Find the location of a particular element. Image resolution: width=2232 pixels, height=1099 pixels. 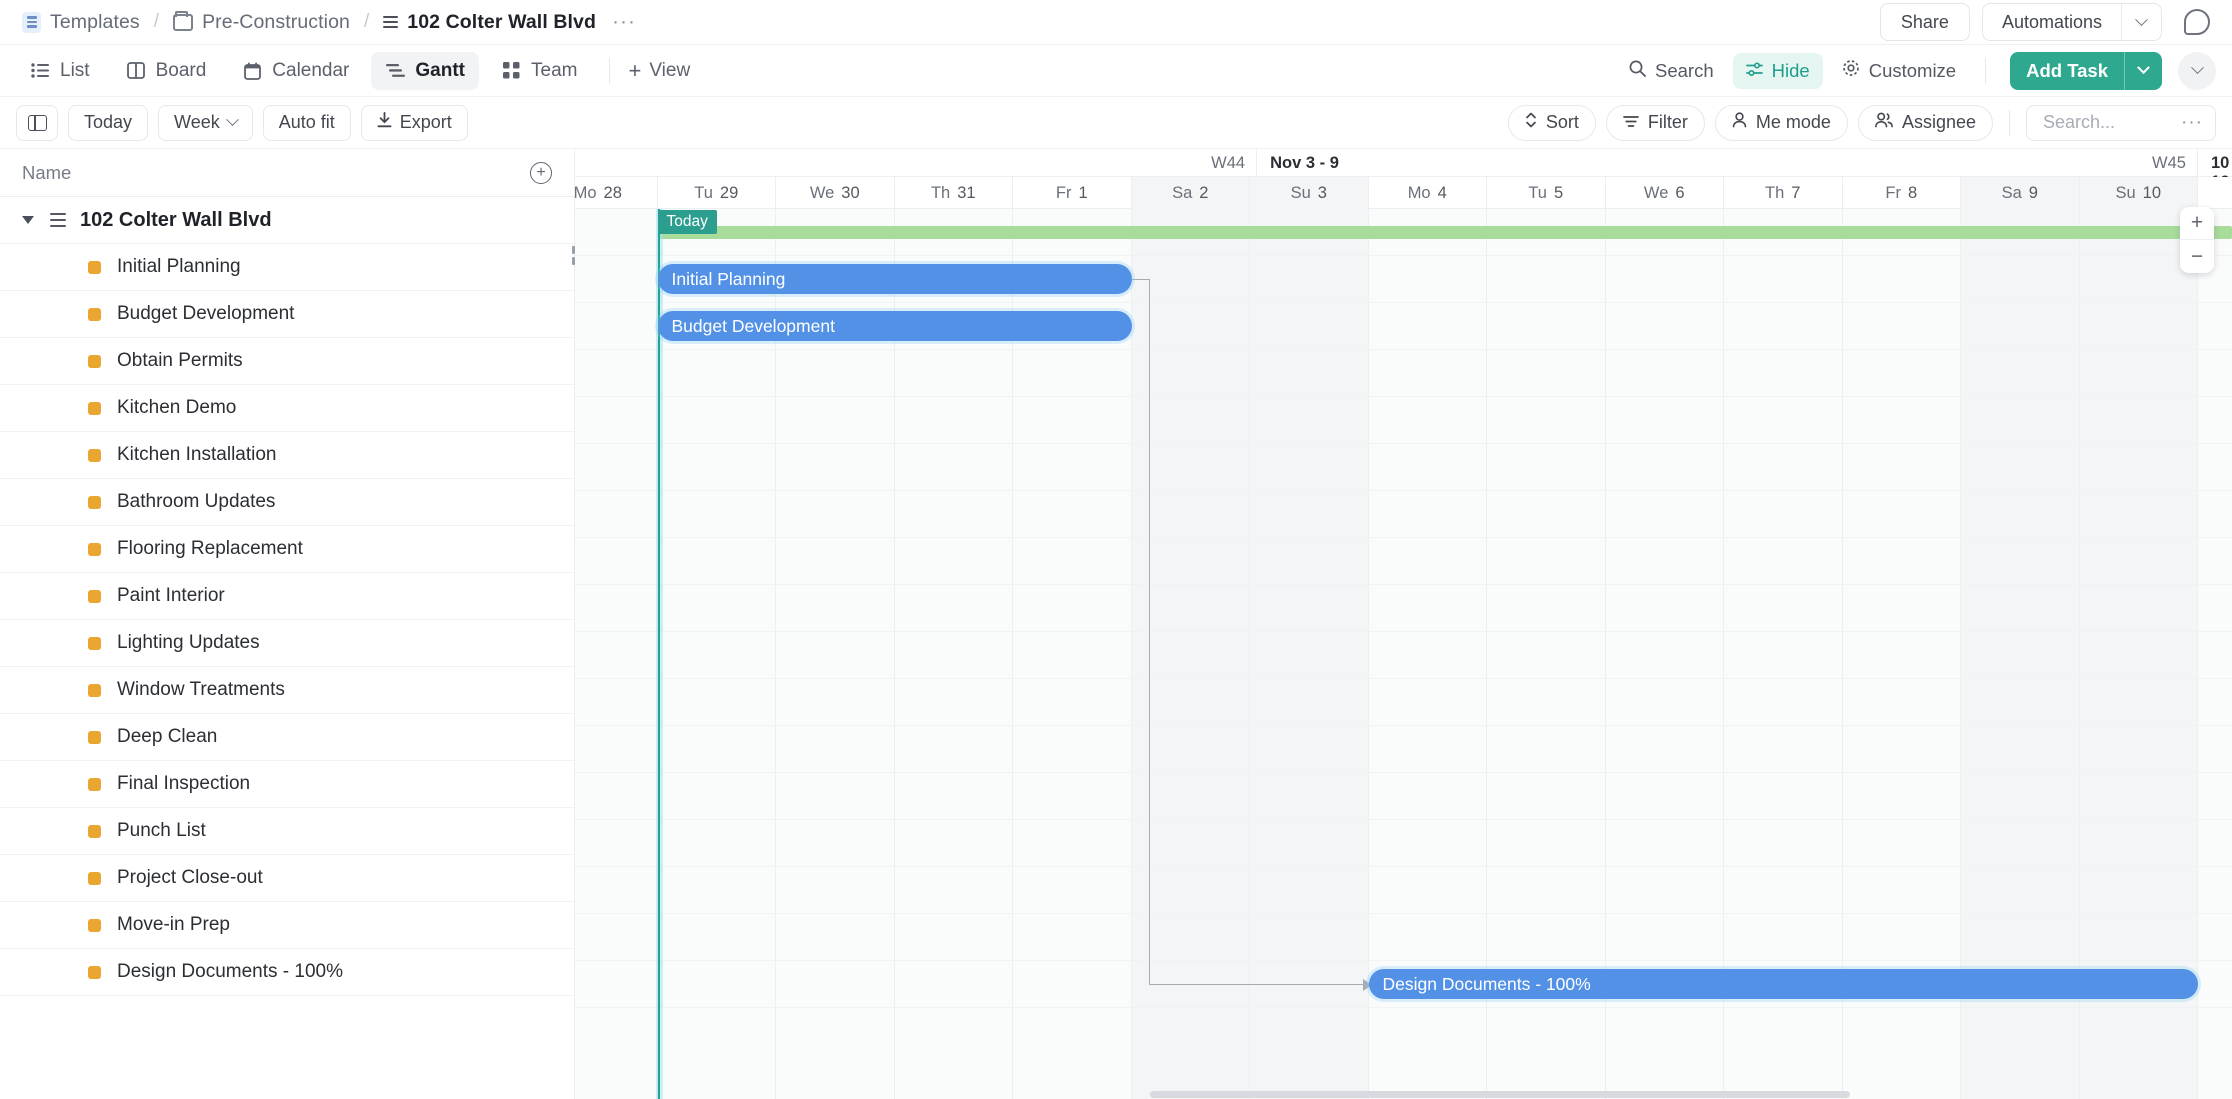

task-row: Paint Interior is located at coordinates (287, 596).